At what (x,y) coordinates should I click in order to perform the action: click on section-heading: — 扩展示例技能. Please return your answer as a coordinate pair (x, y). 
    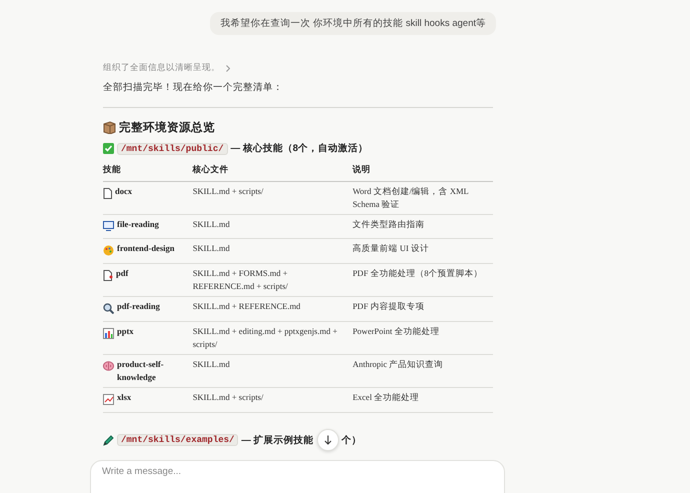
    Looking at the image, I should click on (277, 440).